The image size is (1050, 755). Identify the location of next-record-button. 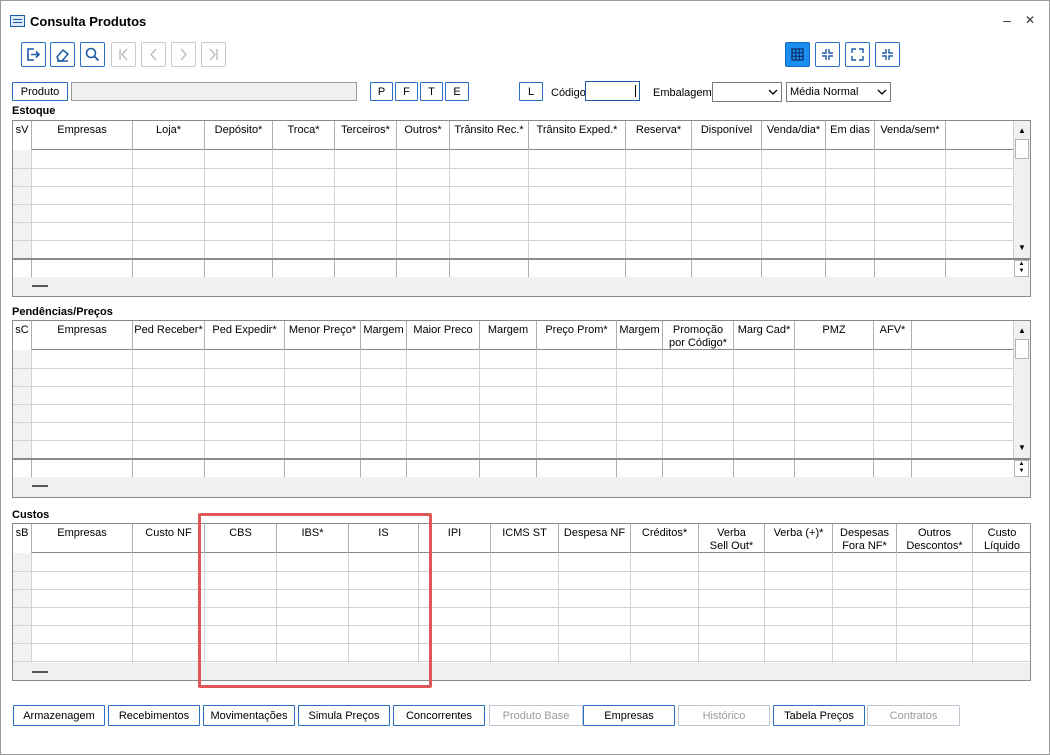
(183, 54).